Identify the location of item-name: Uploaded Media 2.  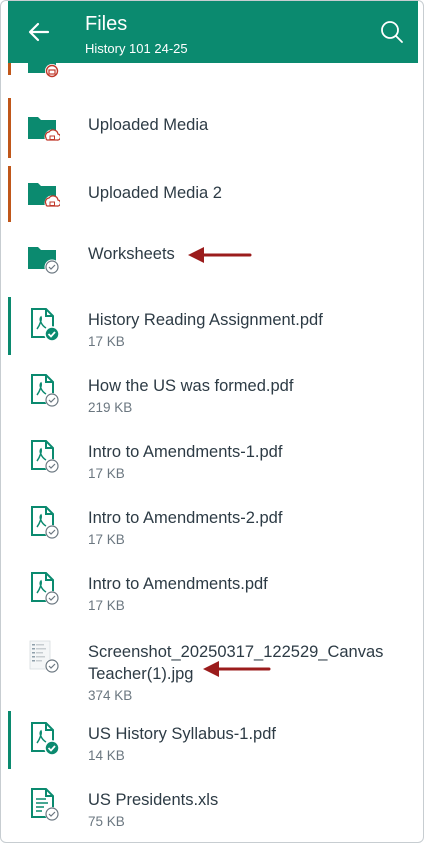
(155, 193).